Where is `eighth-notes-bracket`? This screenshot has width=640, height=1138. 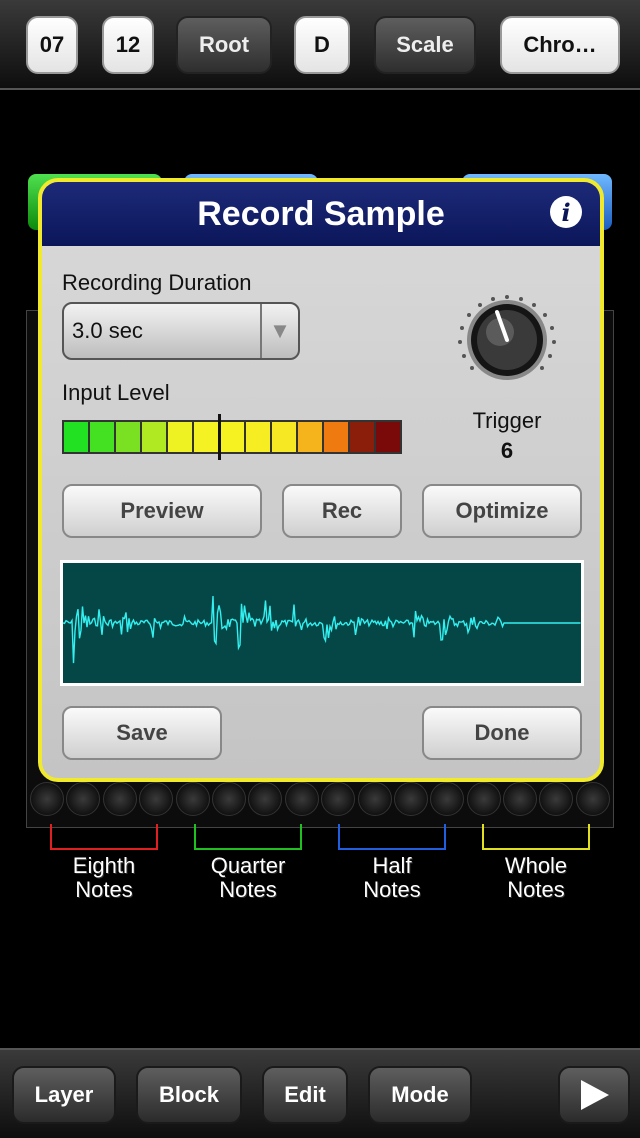
eighth-notes-bracket is located at coordinates (104, 837).